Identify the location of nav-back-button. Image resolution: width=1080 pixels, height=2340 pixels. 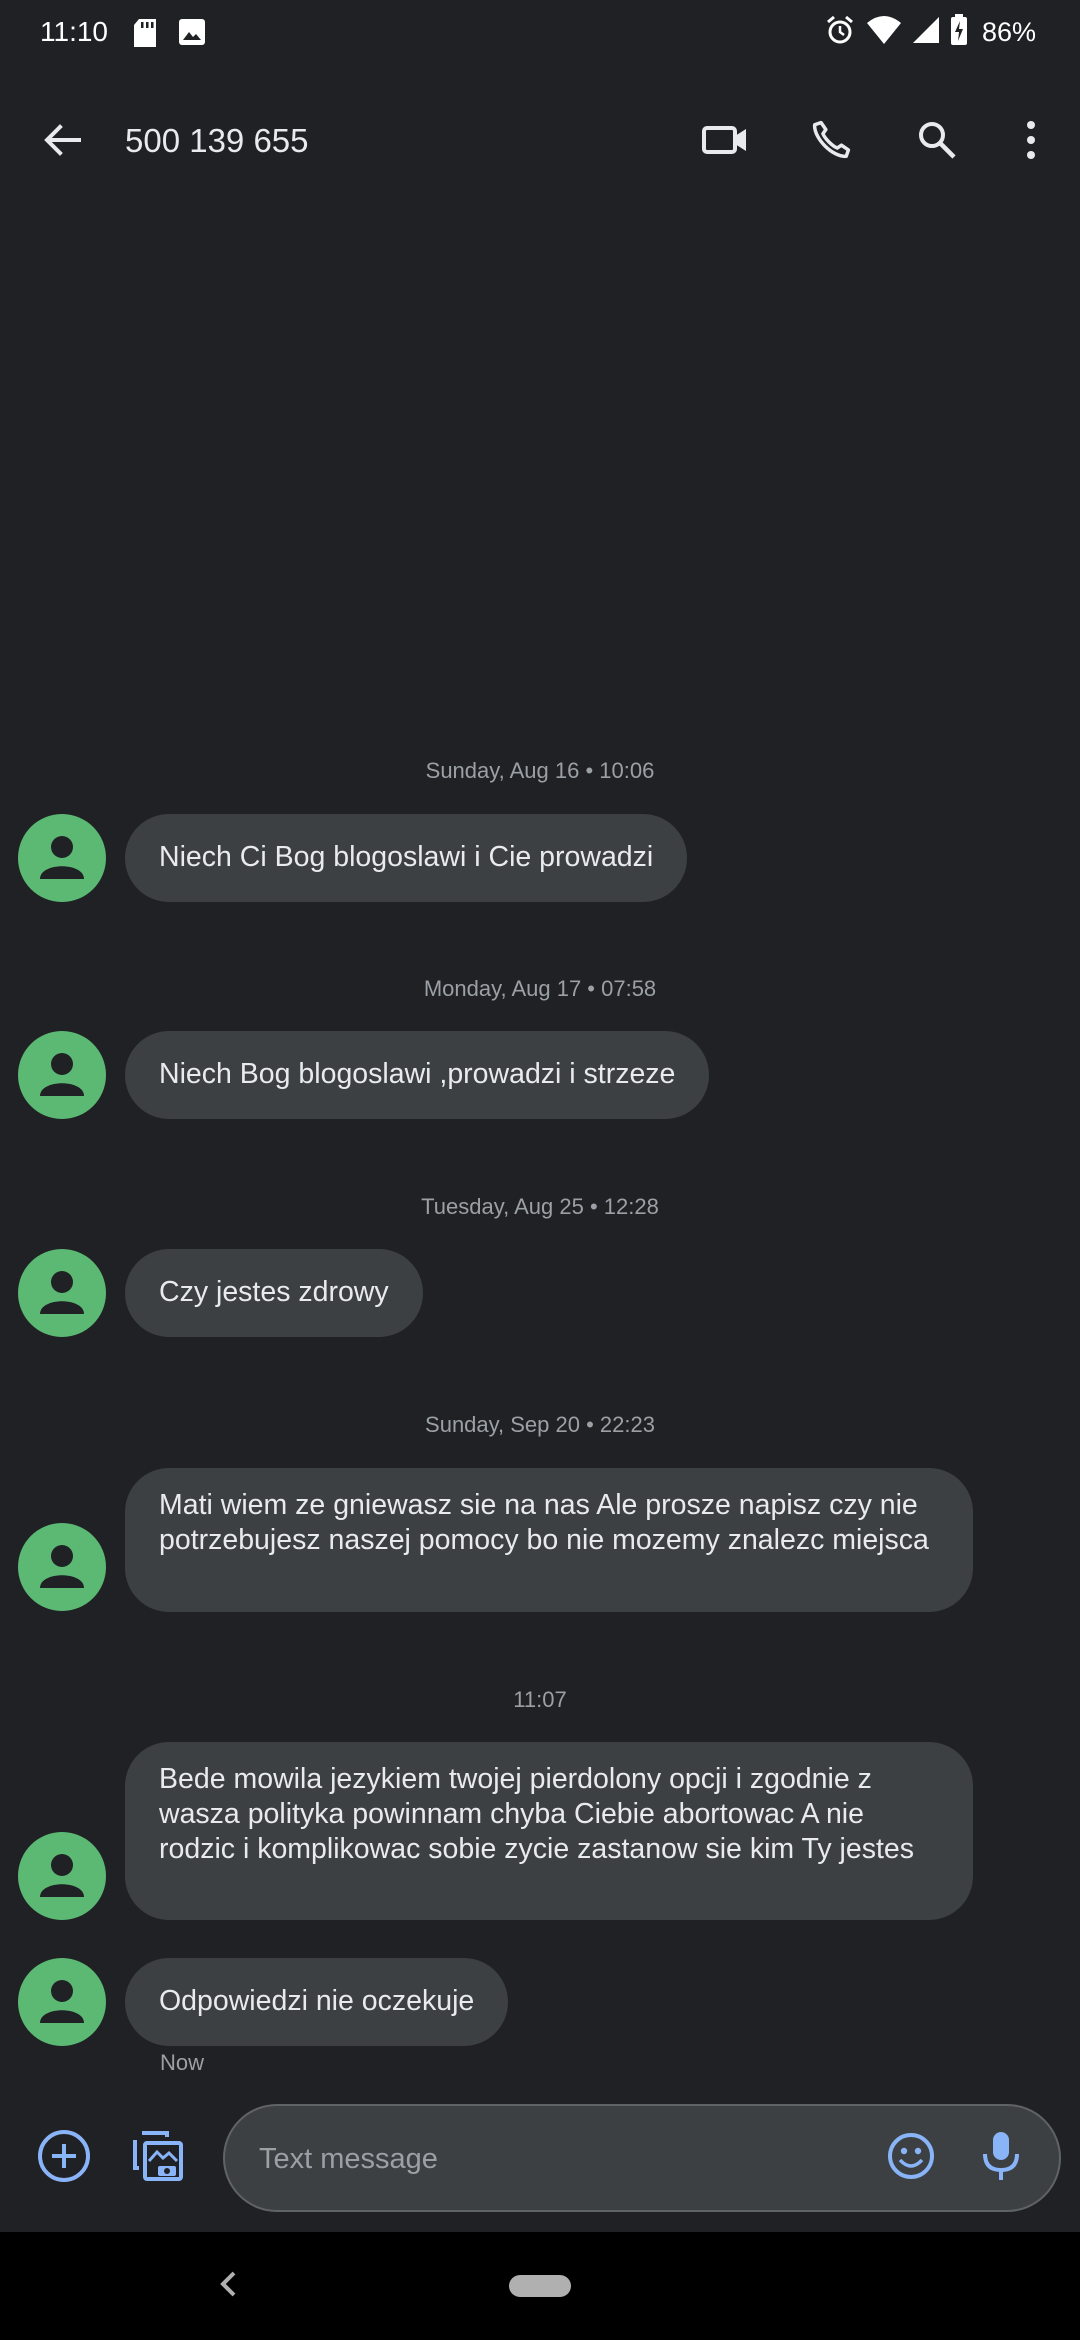
(228, 2286).